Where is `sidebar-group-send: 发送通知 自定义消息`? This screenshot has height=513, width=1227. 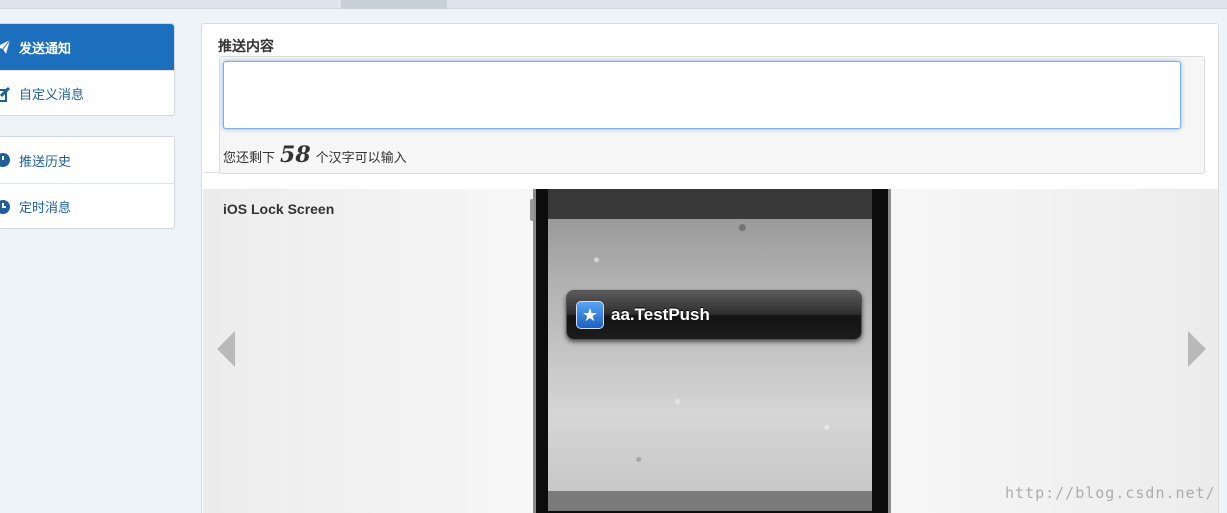
sidebar-group-send: 发送通知 自定义消息 is located at coordinates (87, 69).